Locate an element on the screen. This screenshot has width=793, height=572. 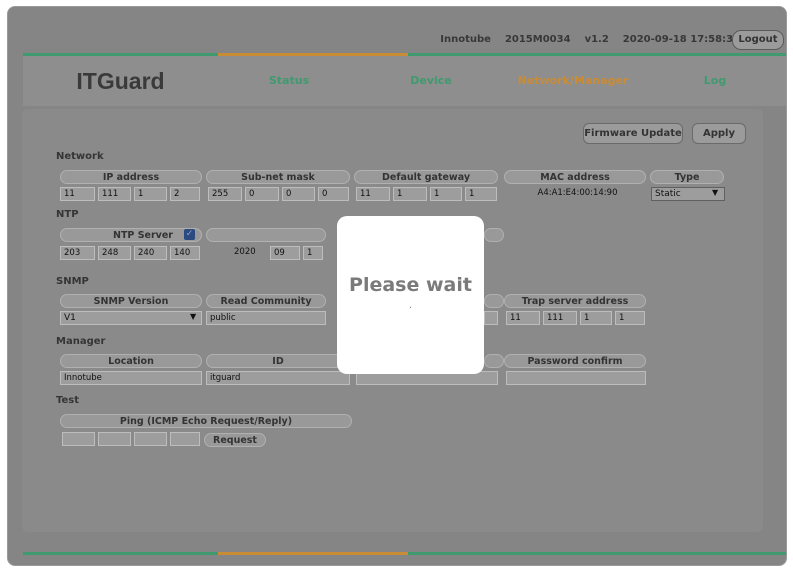
subnet-octet-1: 255 is located at coordinates (225, 194).